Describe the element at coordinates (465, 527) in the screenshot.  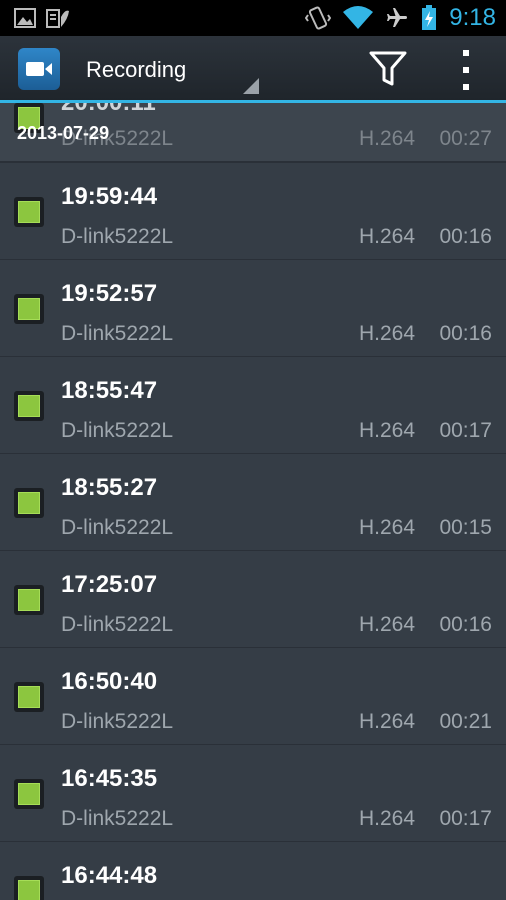
I see `recording-duration: 00:15` at that location.